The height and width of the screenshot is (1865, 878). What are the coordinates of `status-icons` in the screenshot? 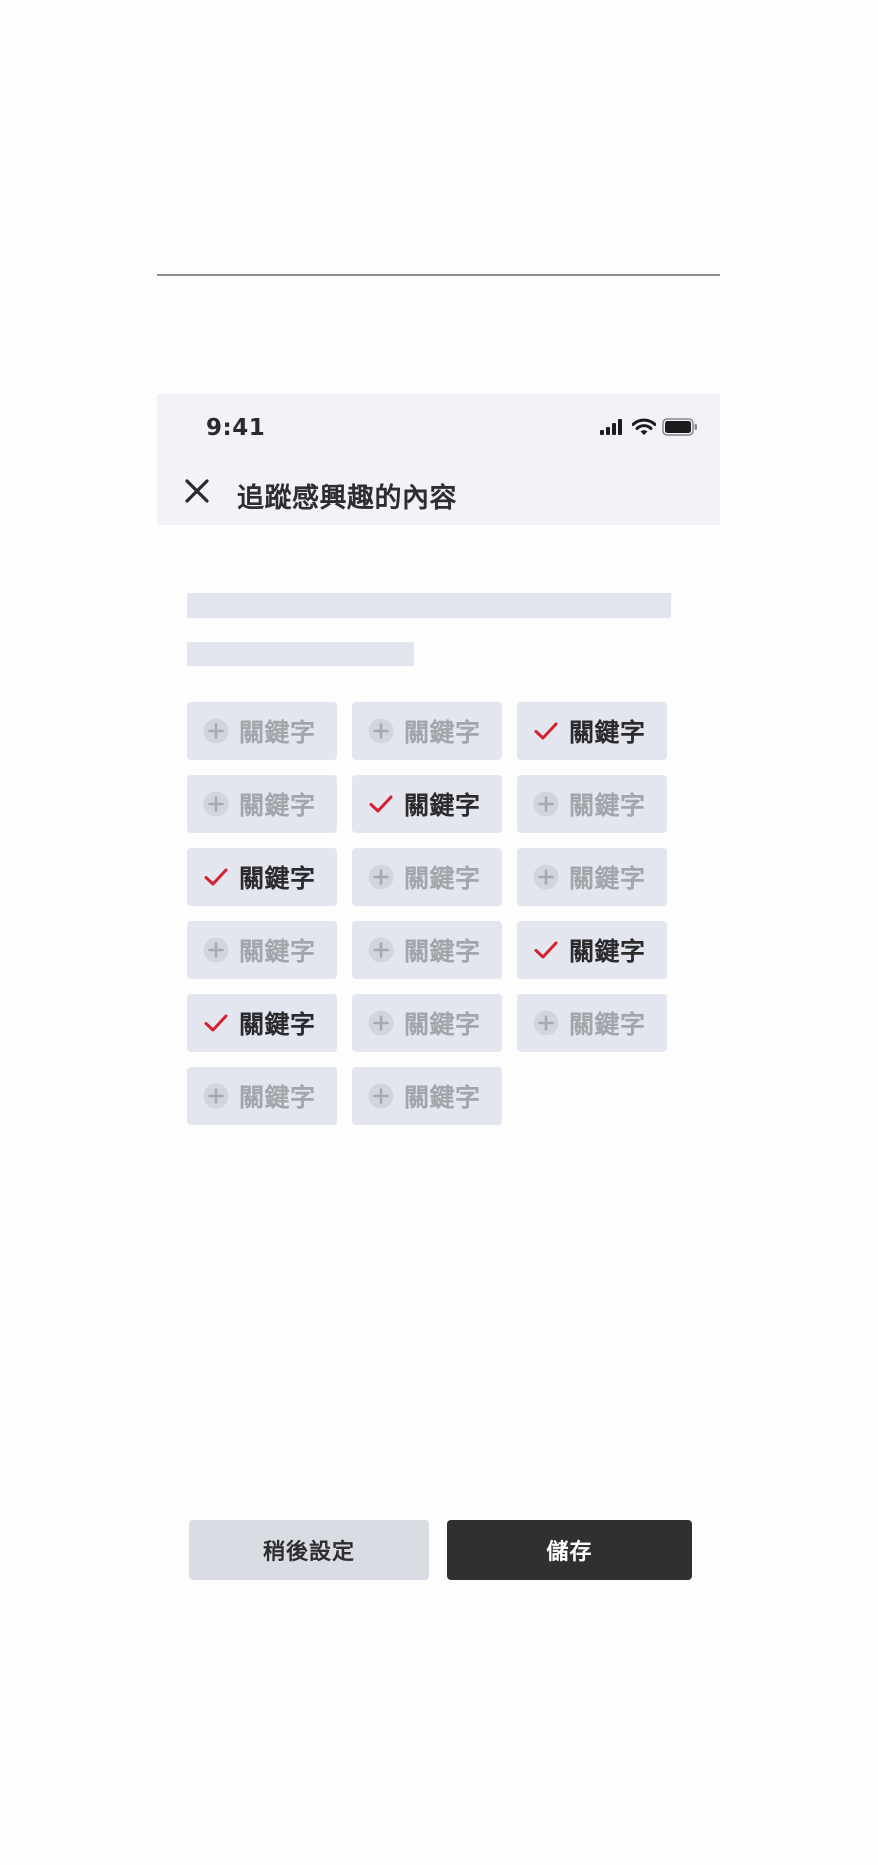 It's located at (649, 429).